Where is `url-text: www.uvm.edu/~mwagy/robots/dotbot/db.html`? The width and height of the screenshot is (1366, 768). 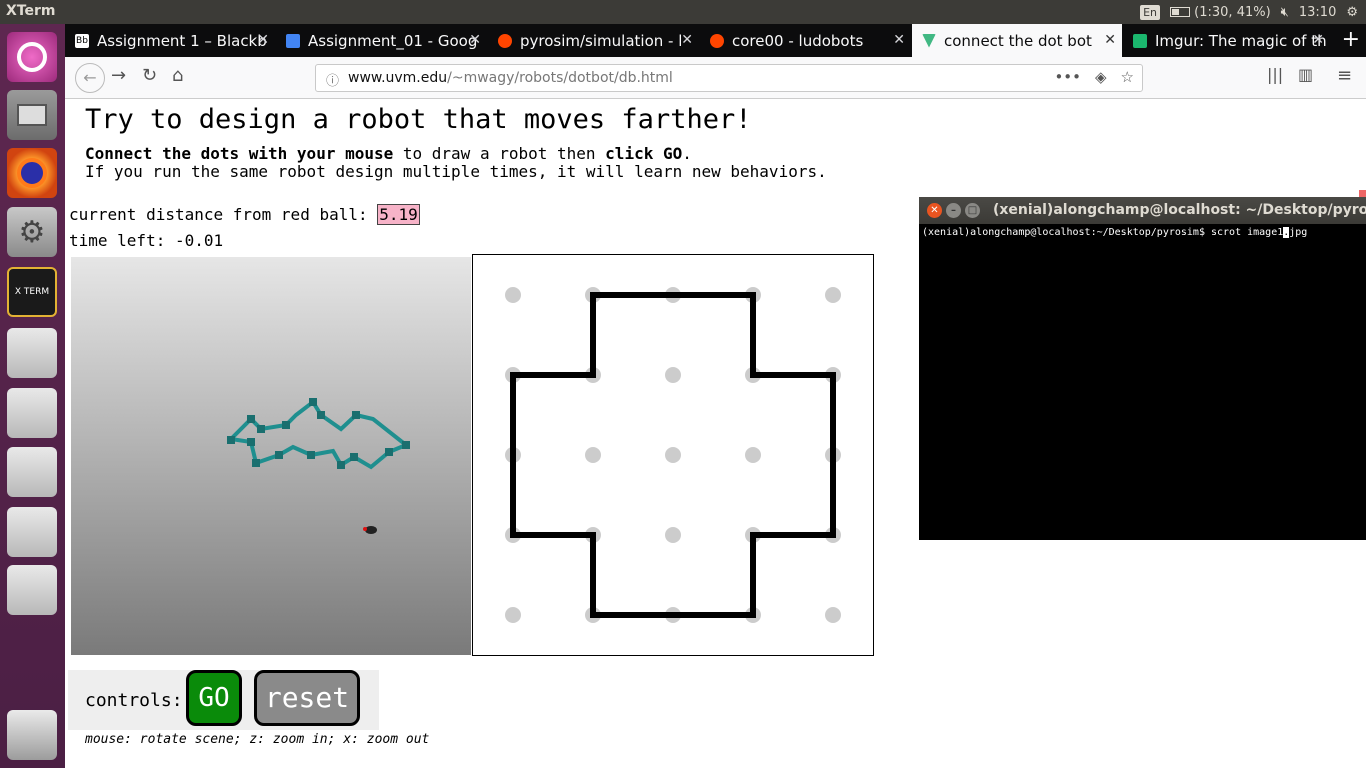
url-text: www.uvm.edu/~mwagy/robots/dotbot/db.html is located at coordinates (510, 78).